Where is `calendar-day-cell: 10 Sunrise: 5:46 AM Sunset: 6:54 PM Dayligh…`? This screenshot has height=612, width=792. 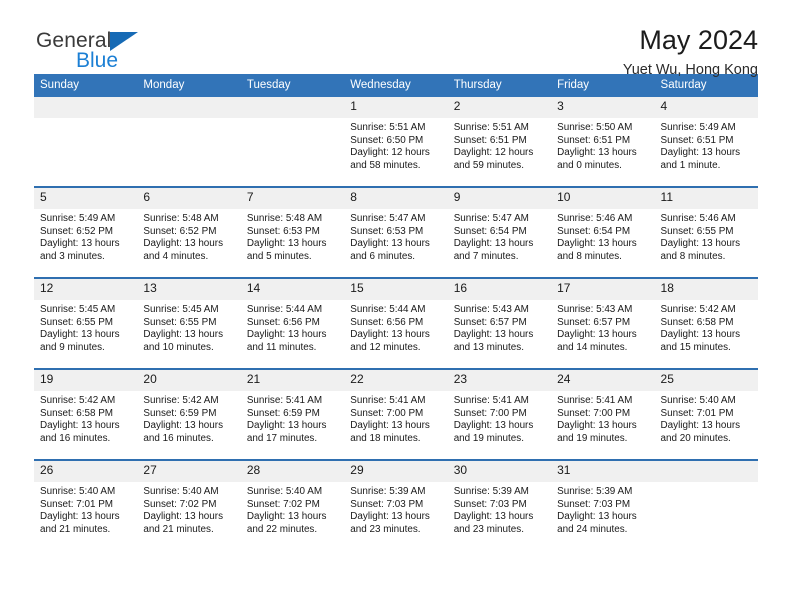
calendar-day-cell: 10 Sunrise: 5:46 AM Sunset: 6:54 PM Dayligh… is located at coordinates (603, 232).